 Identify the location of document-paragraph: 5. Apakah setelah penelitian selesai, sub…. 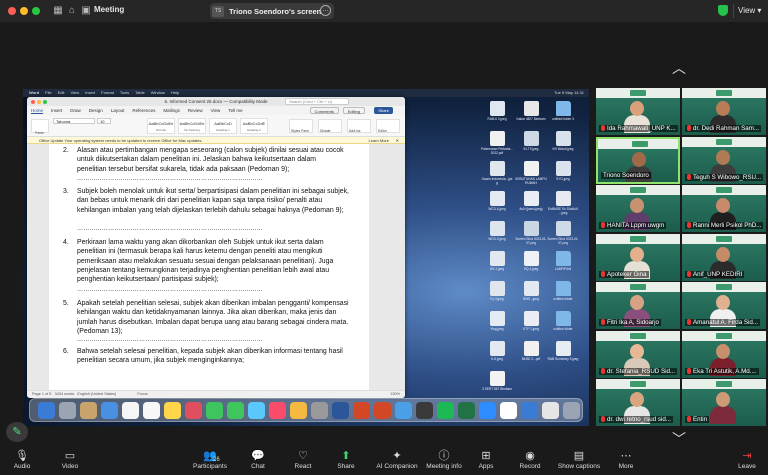
(207, 317).